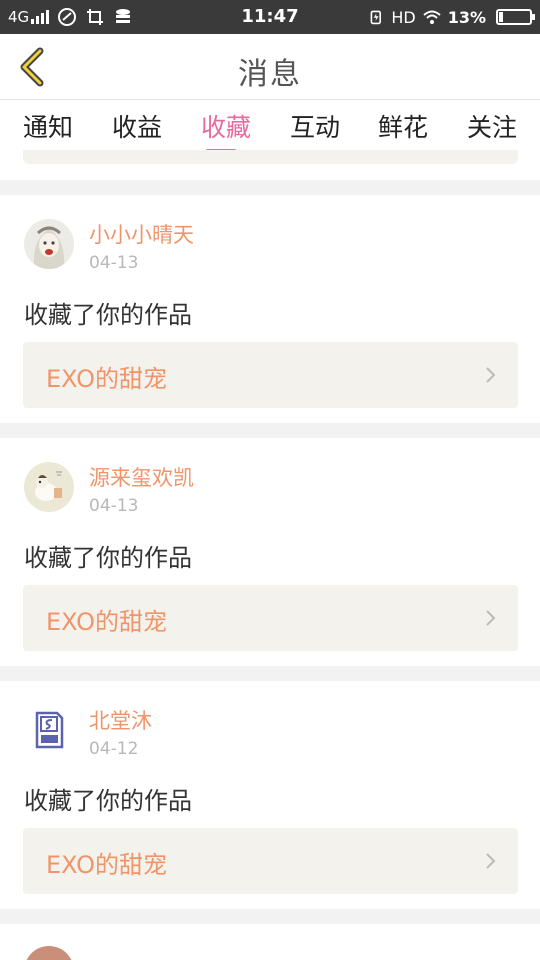 This screenshot has height=960, width=540. What do you see at coordinates (403, 17) in the screenshot?
I see `hd-indicator: HD` at bounding box center [403, 17].